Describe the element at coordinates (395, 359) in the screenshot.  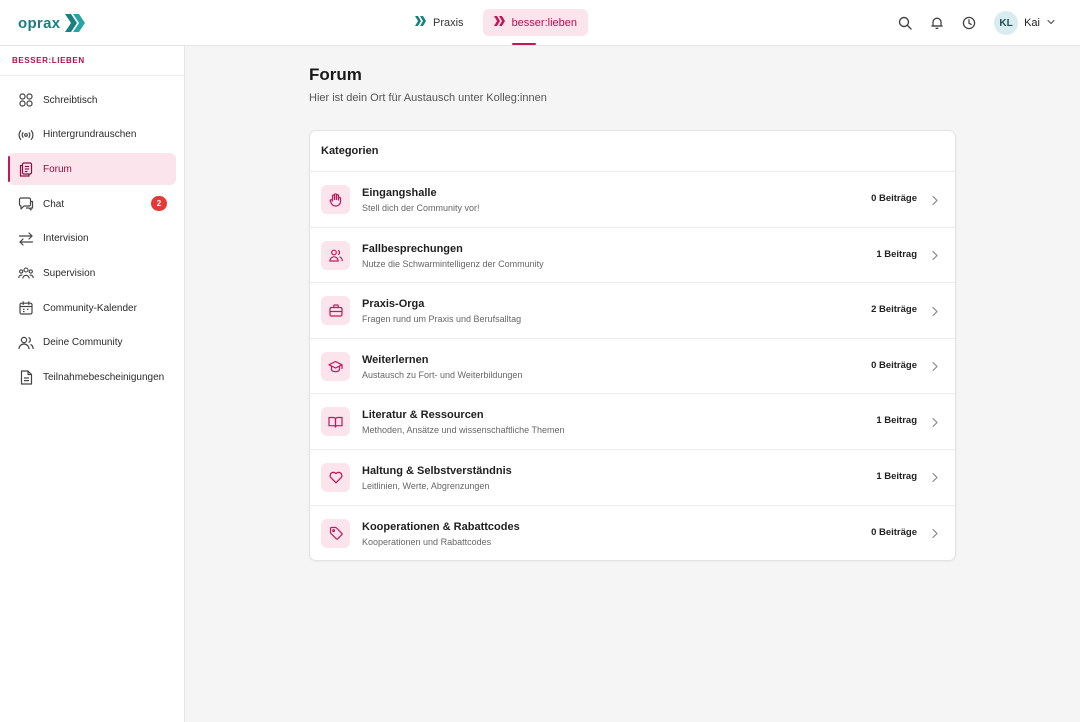
I see `category-title: Weiterlernen` at that location.